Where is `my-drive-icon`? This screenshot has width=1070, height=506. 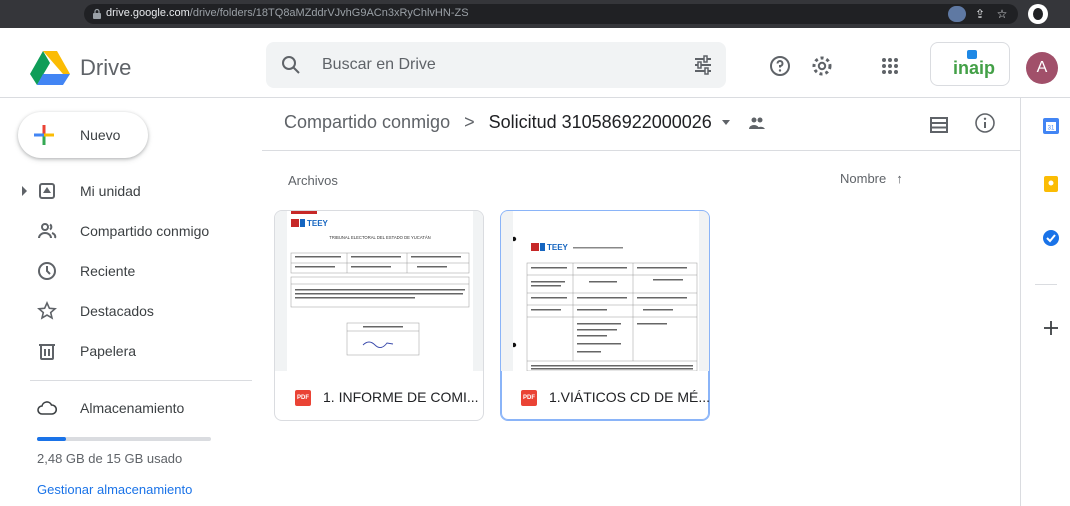 my-drive-icon is located at coordinates (47, 191).